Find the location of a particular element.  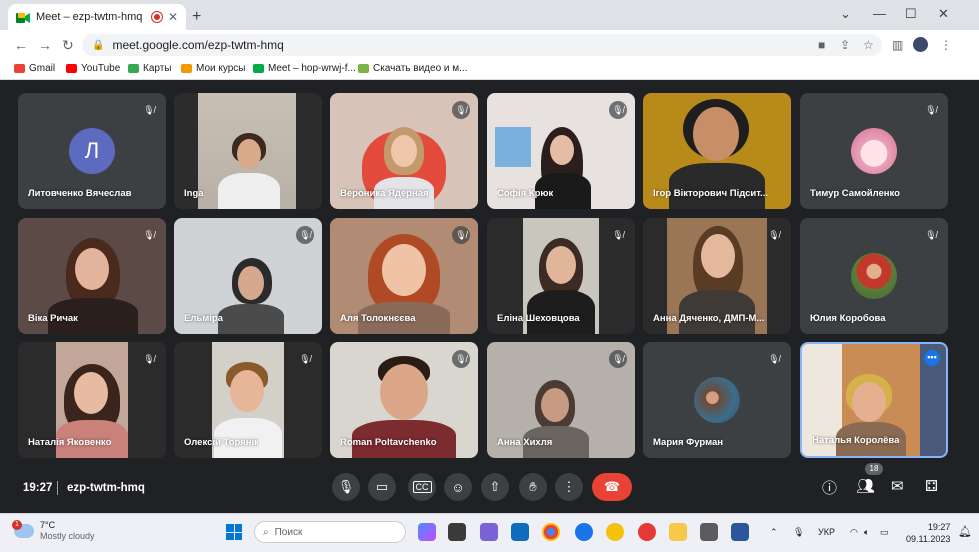

chevron-down-icon: ⌄ is located at coordinates (845, 14).